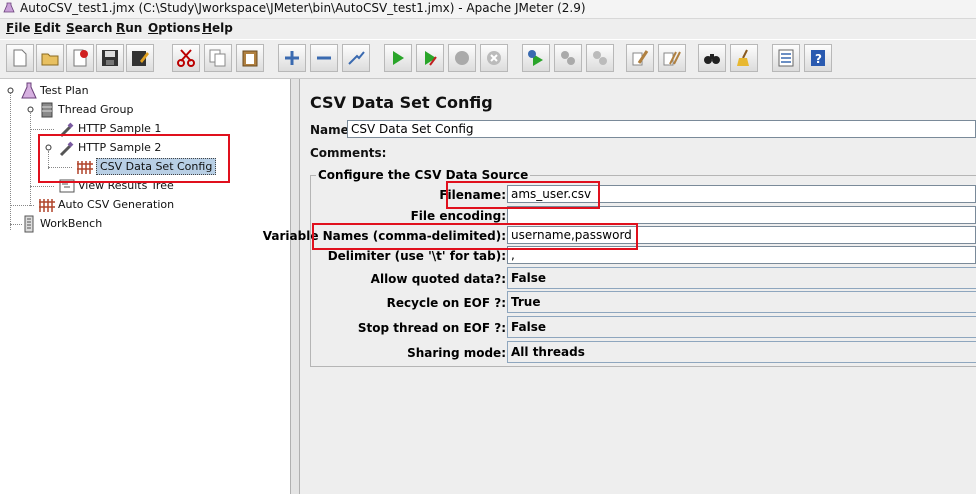 This screenshot has height=494, width=976. I want to click on group-title: Configure the CSV Data Source, so click(423, 175).